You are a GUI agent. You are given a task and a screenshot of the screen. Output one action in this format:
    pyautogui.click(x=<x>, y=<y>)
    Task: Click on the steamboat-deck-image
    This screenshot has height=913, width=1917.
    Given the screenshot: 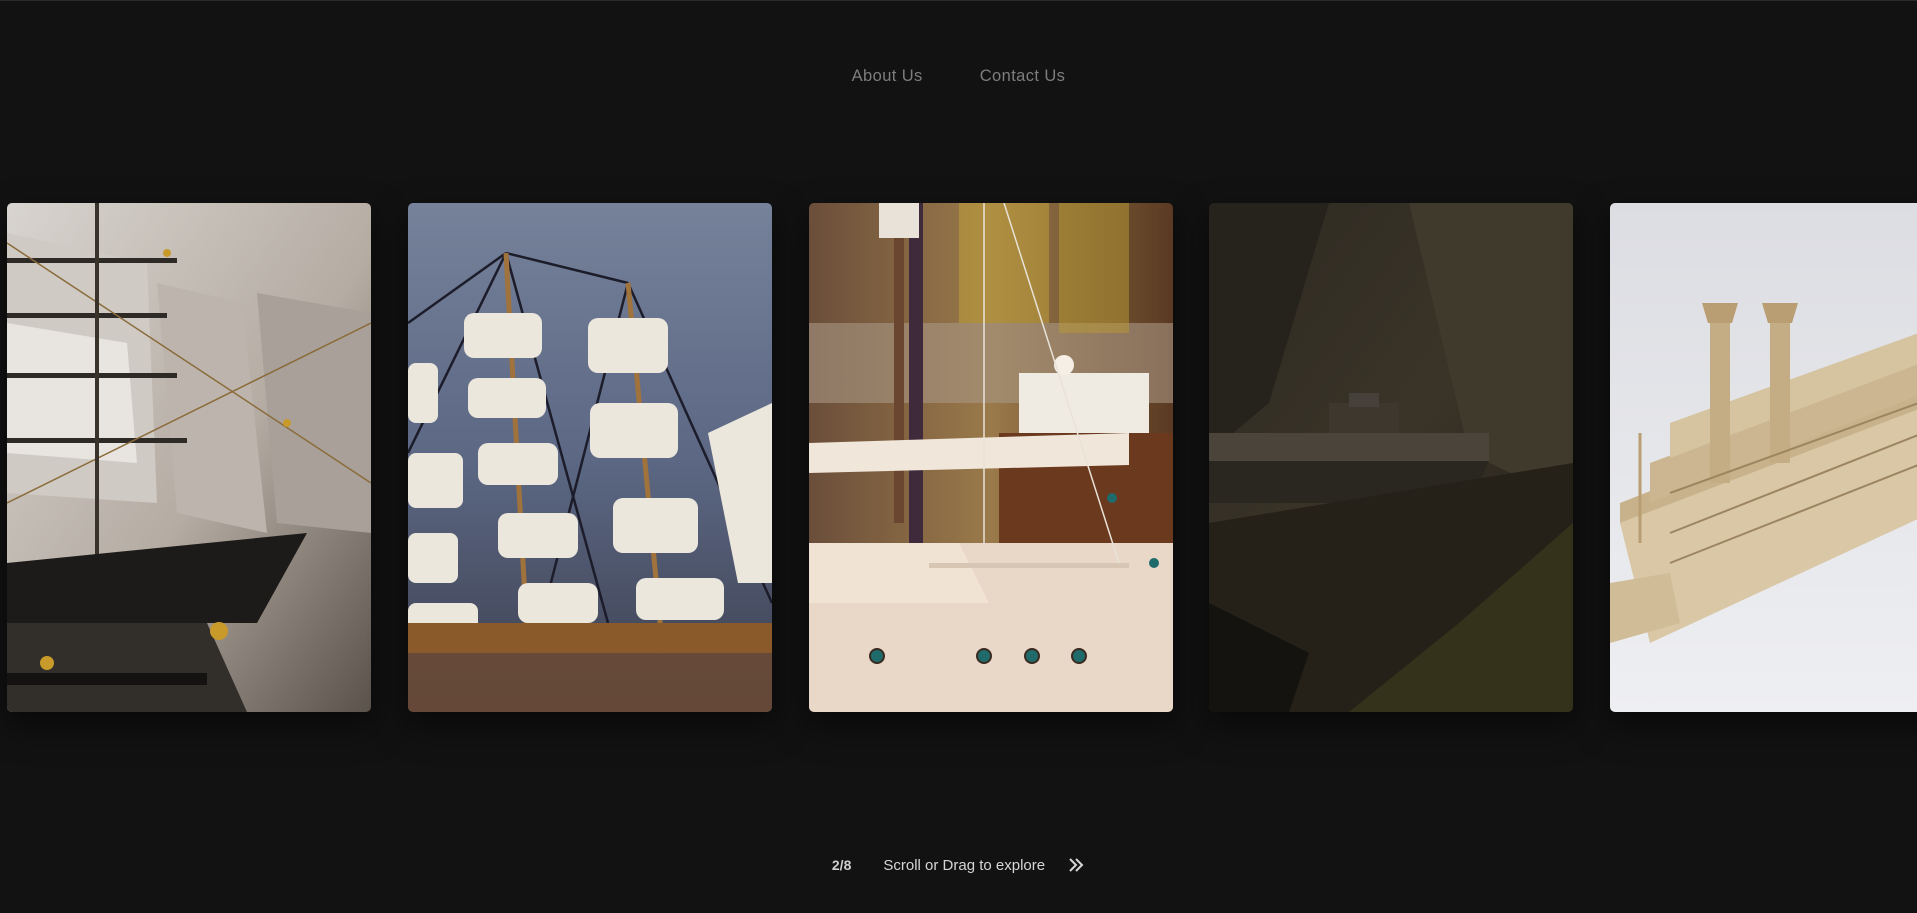 What is the action you would take?
    pyautogui.click(x=991, y=457)
    